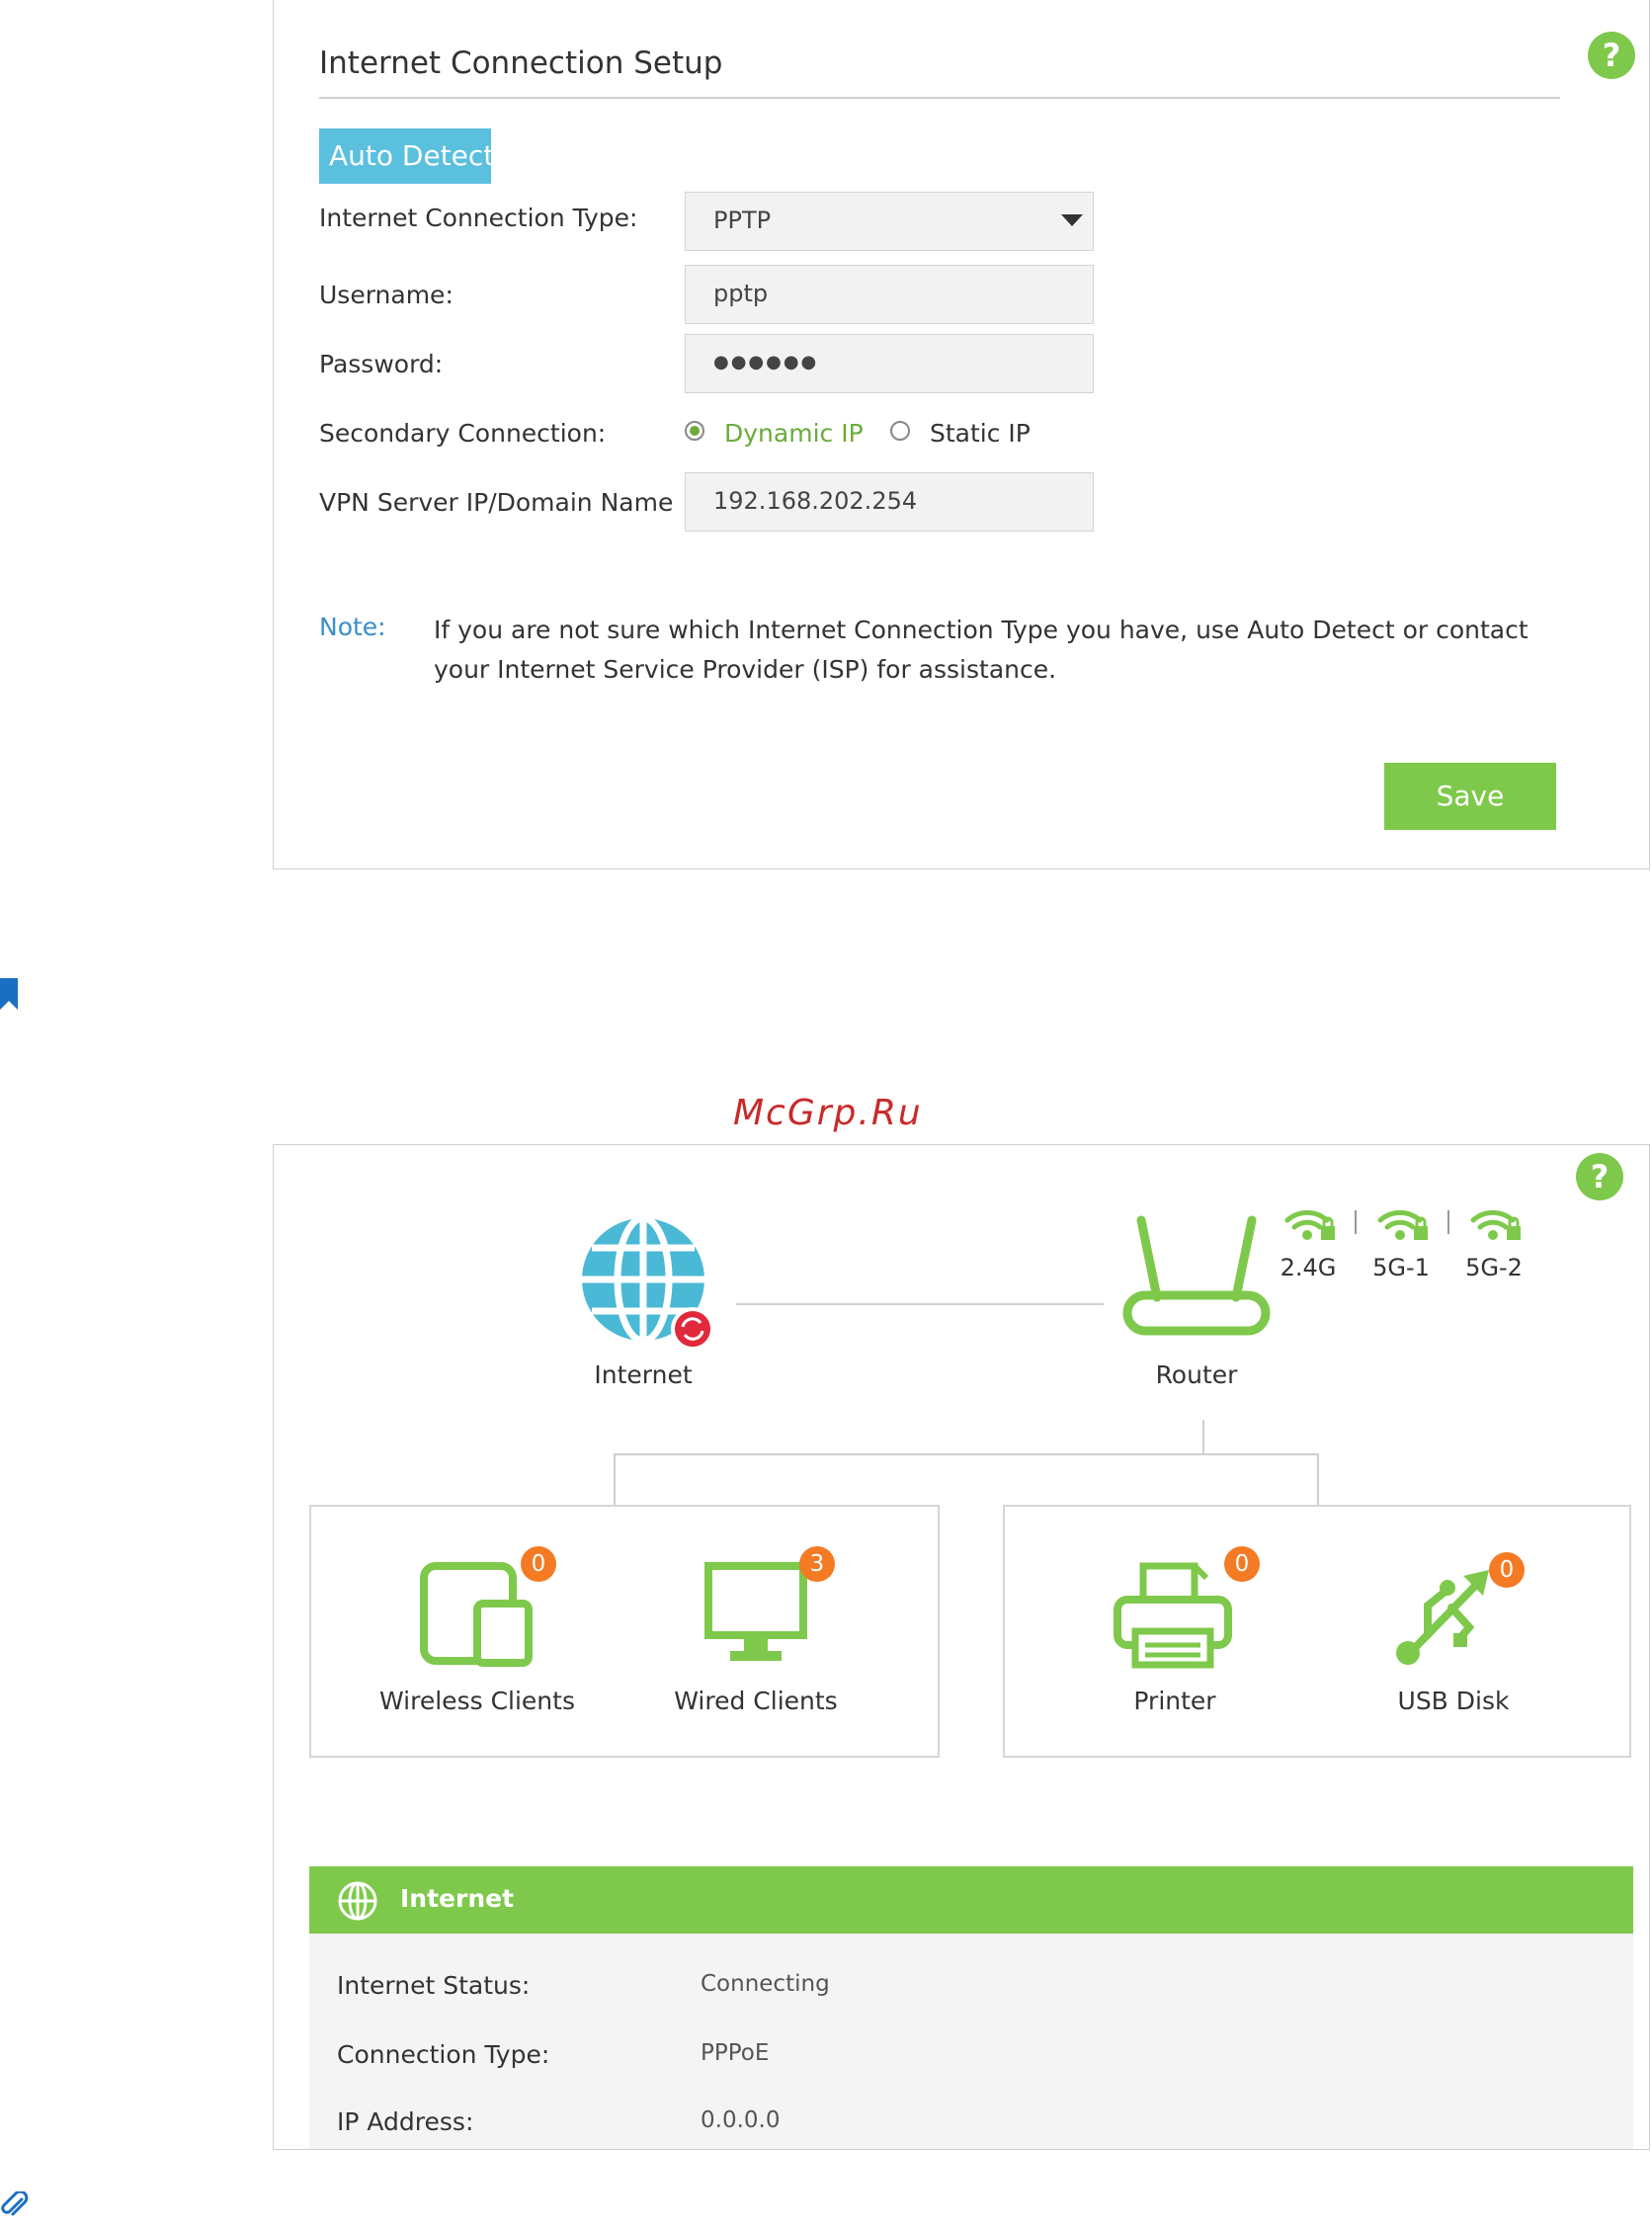 This screenshot has width=1652, height=2227. Describe the element at coordinates (755, 1614) in the screenshot. I see `wired-clients-icon` at that location.